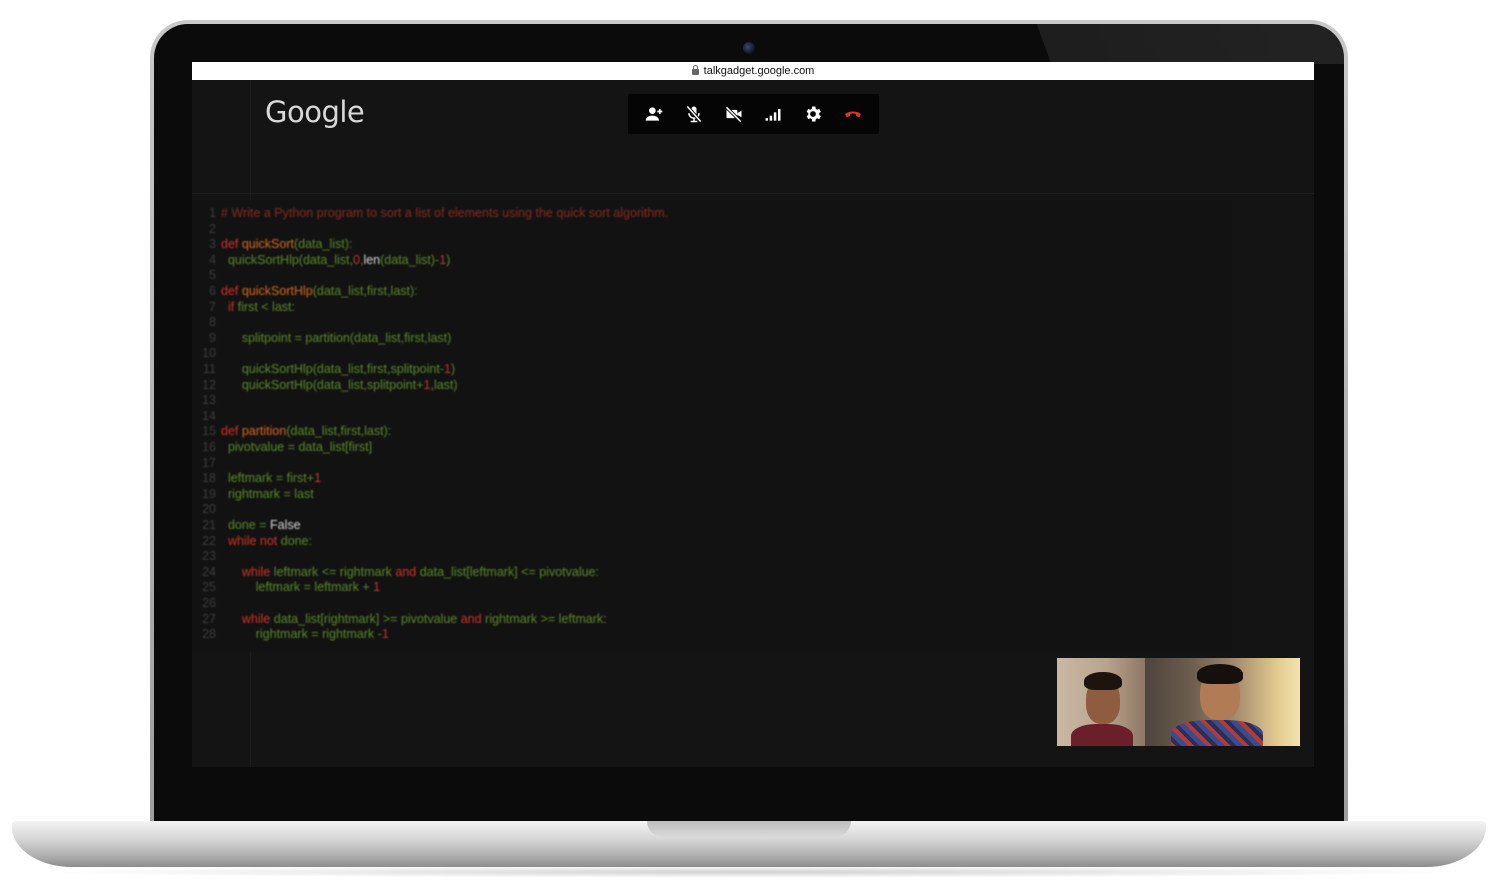 The width and height of the screenshot is (1500, 885). I want to click on bandwidth-button, so click(773, 114).